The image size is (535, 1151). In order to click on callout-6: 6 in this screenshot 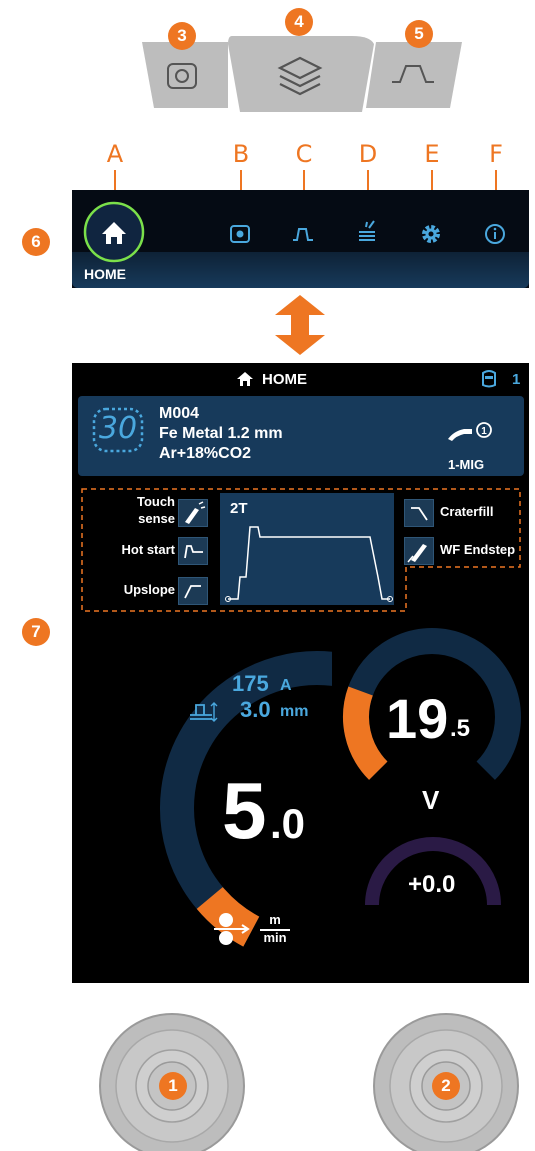, I will do `click(36, 242)`.